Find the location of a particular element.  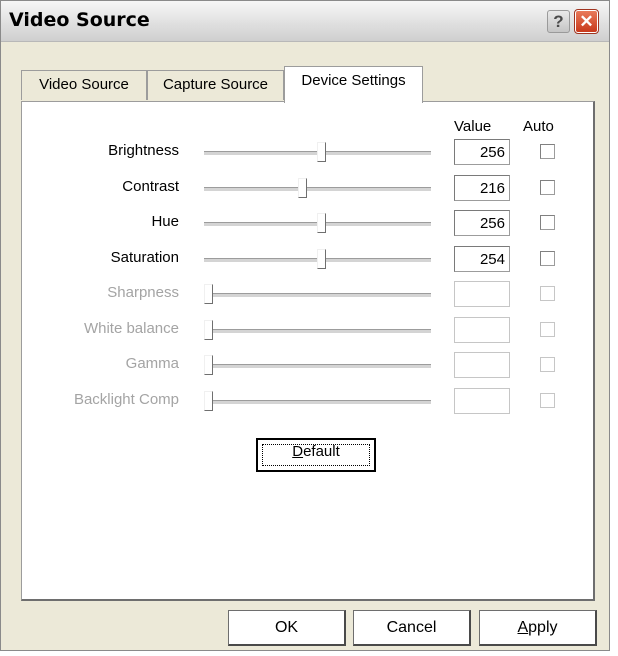

cancel-button-label: Cancel is located at coordinates (411, 627).